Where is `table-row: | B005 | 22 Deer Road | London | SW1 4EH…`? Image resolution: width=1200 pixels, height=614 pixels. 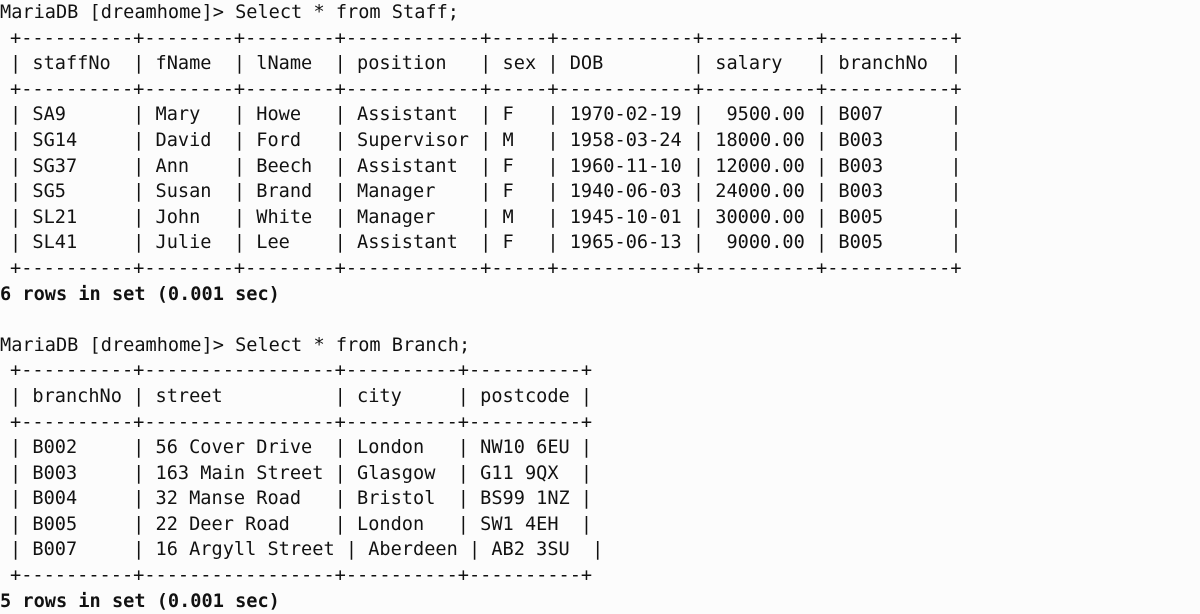
table-row: | B005 | 22 Deer Road | London | SW1 4EH… is located at coordinates (301, 524).